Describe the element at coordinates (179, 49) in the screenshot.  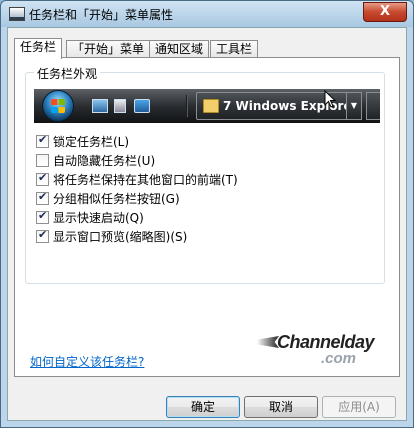
I see `tab-notification-area: 通知区域` at that location.